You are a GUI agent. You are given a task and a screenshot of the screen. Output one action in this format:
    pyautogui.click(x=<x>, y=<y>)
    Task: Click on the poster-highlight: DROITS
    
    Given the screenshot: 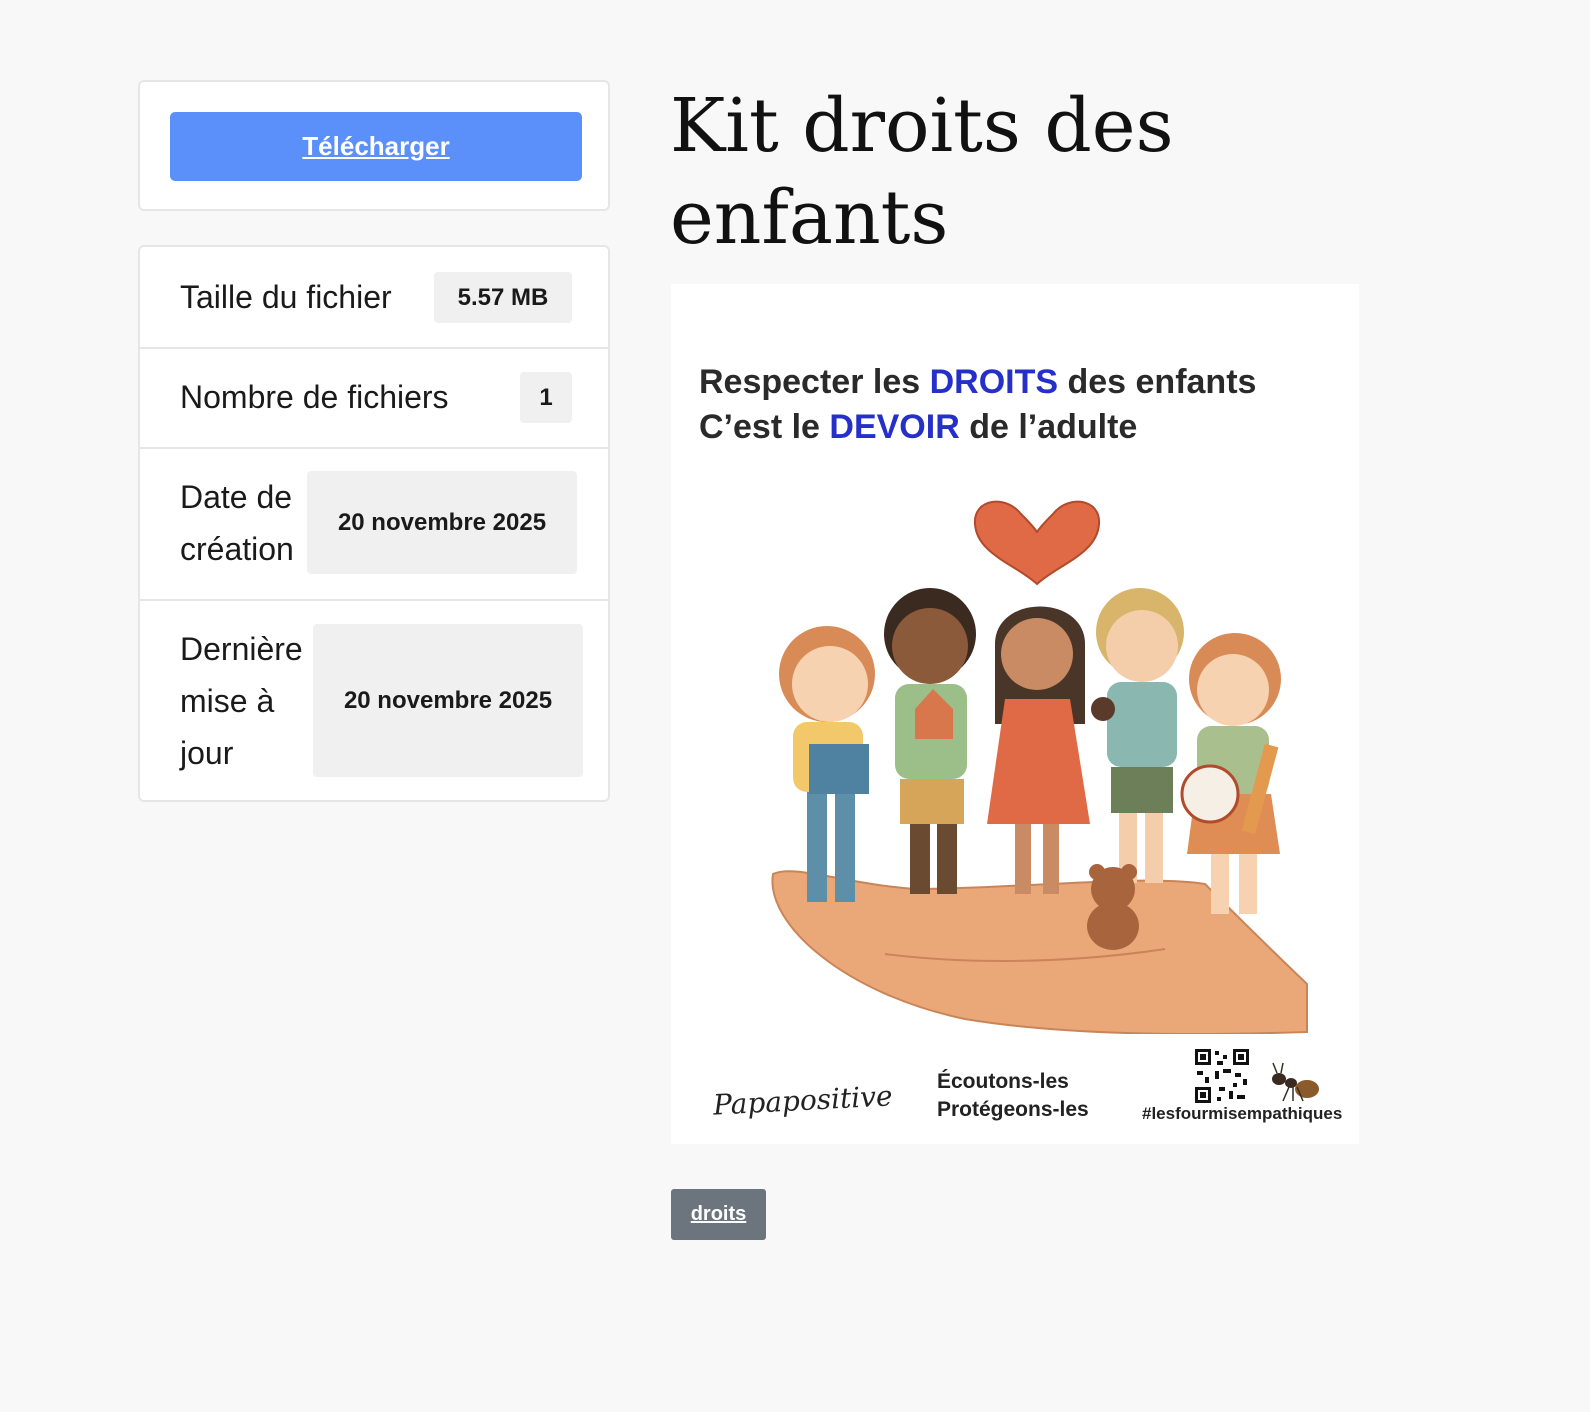 What is the action you would take?
    pyautogui.click(x=994, y=382)
    